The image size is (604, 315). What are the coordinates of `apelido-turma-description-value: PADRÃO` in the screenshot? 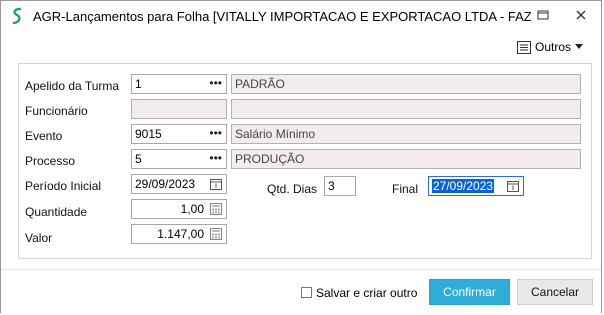 It's located at (260, 84).